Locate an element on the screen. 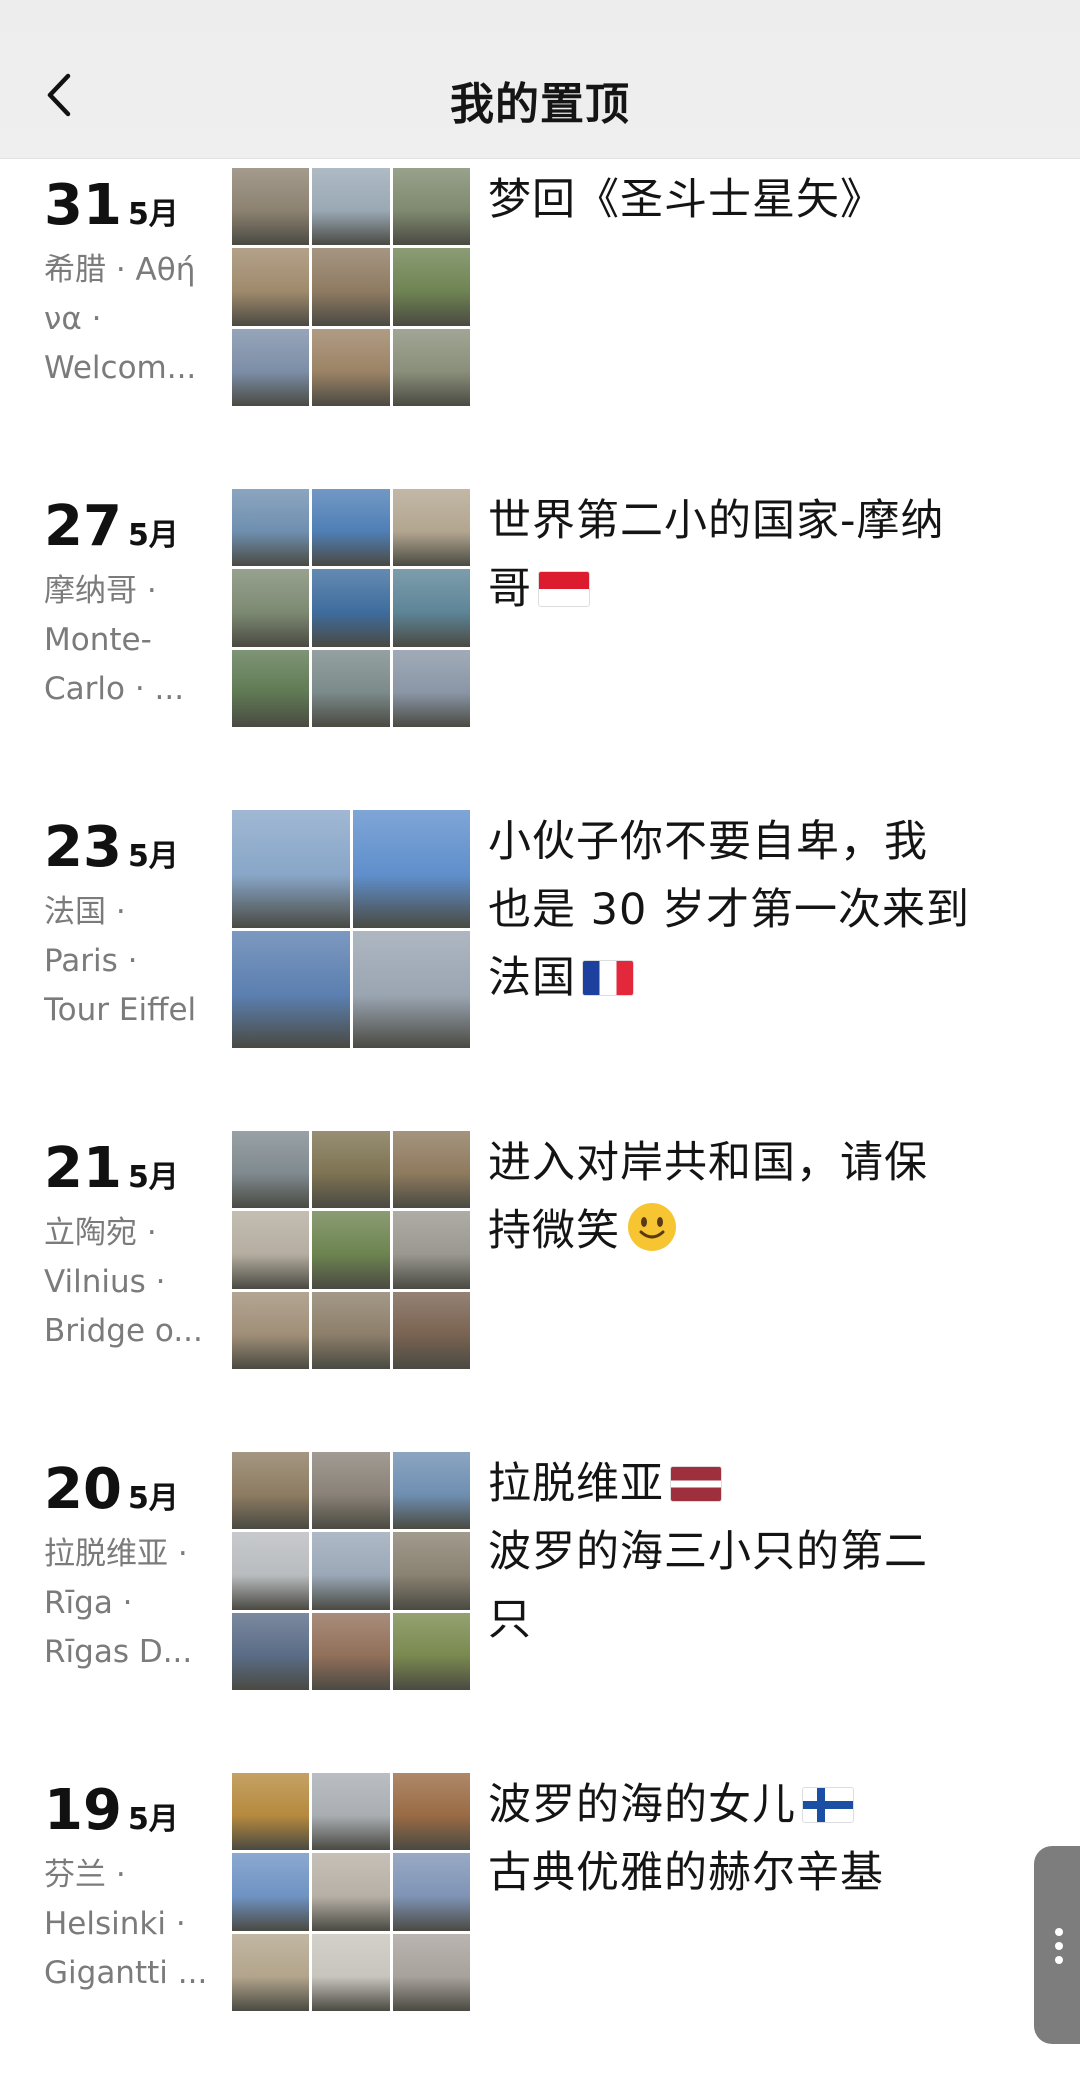 This screenshot has height=2073, width=1080. post-caption: 进入对岸共和国，请保 持微笑 is located at coordinates (708, 1197).